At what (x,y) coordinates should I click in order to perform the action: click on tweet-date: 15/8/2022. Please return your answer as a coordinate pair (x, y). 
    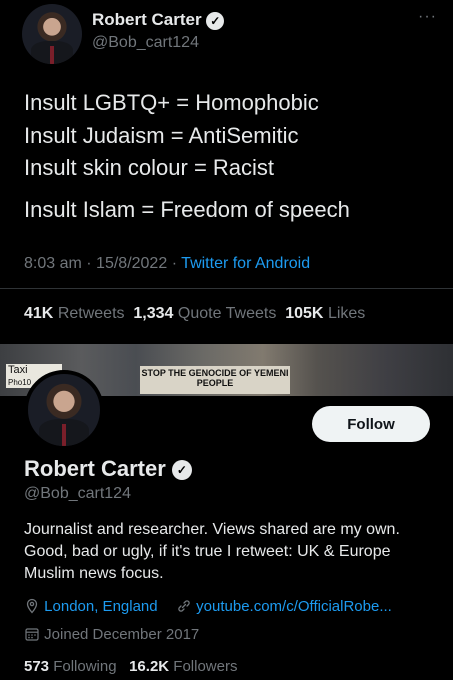
    Looking at the image, I should click on (131, 263).